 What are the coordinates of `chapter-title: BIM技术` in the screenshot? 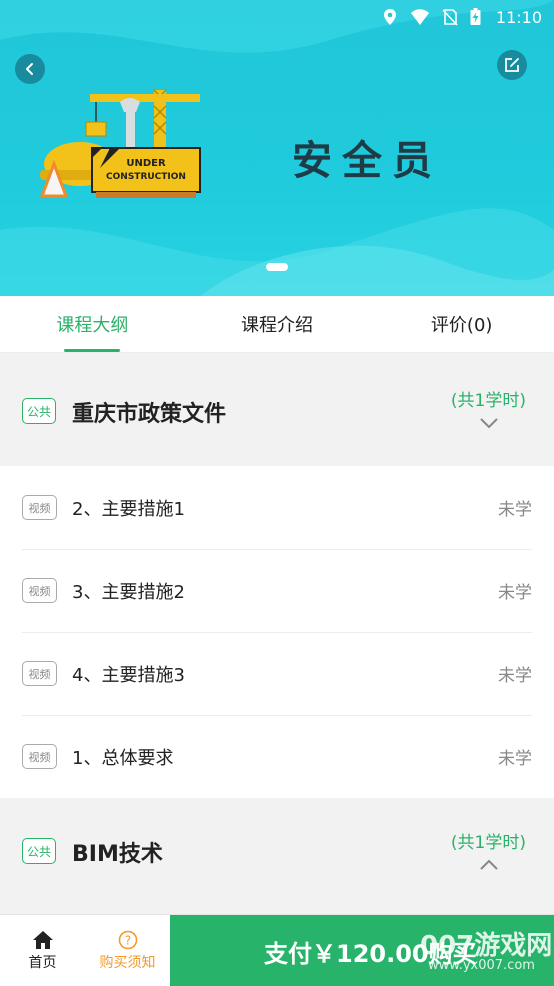 It's located at (117, 854).